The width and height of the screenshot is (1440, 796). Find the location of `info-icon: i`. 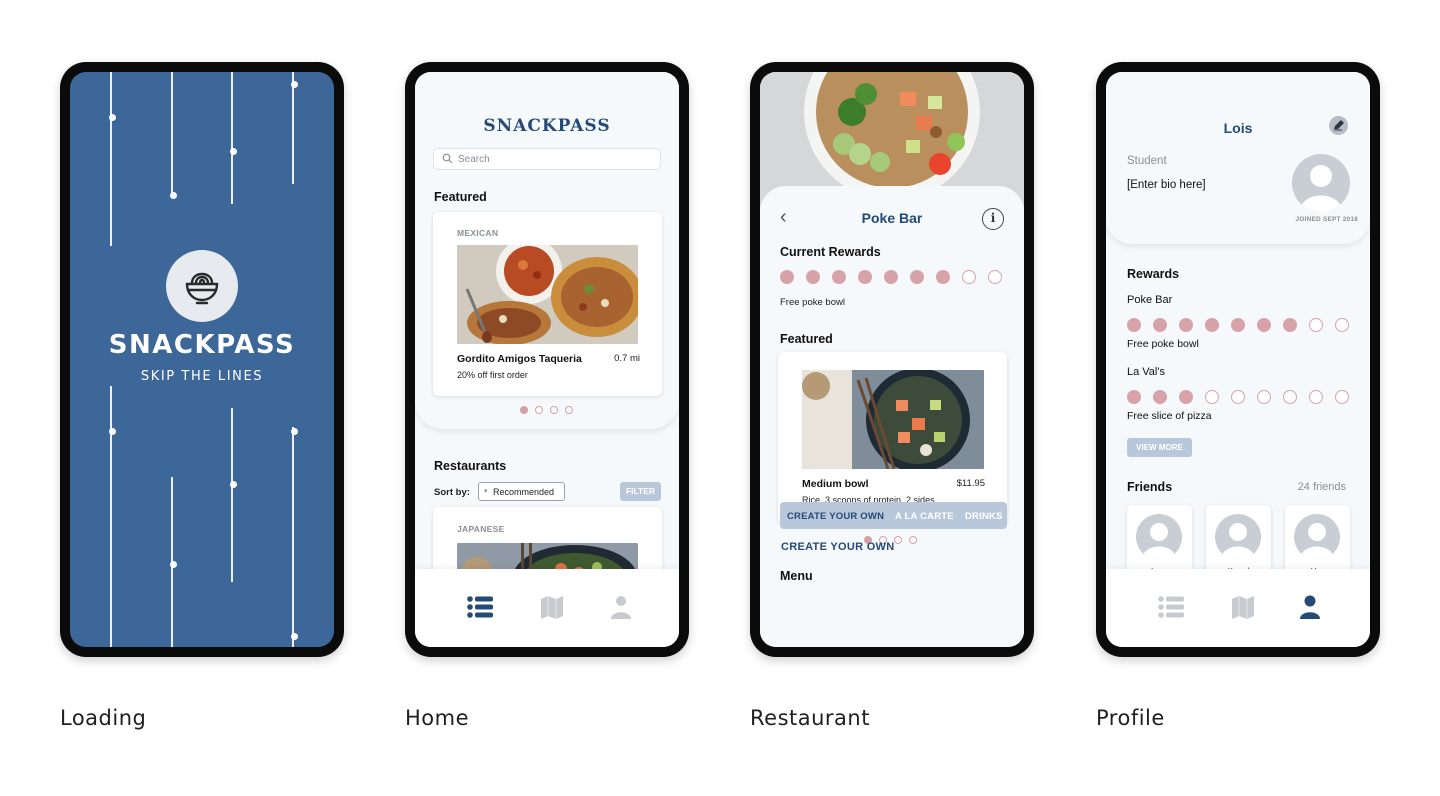

info-icon: i is located at coordinates (993, 219).